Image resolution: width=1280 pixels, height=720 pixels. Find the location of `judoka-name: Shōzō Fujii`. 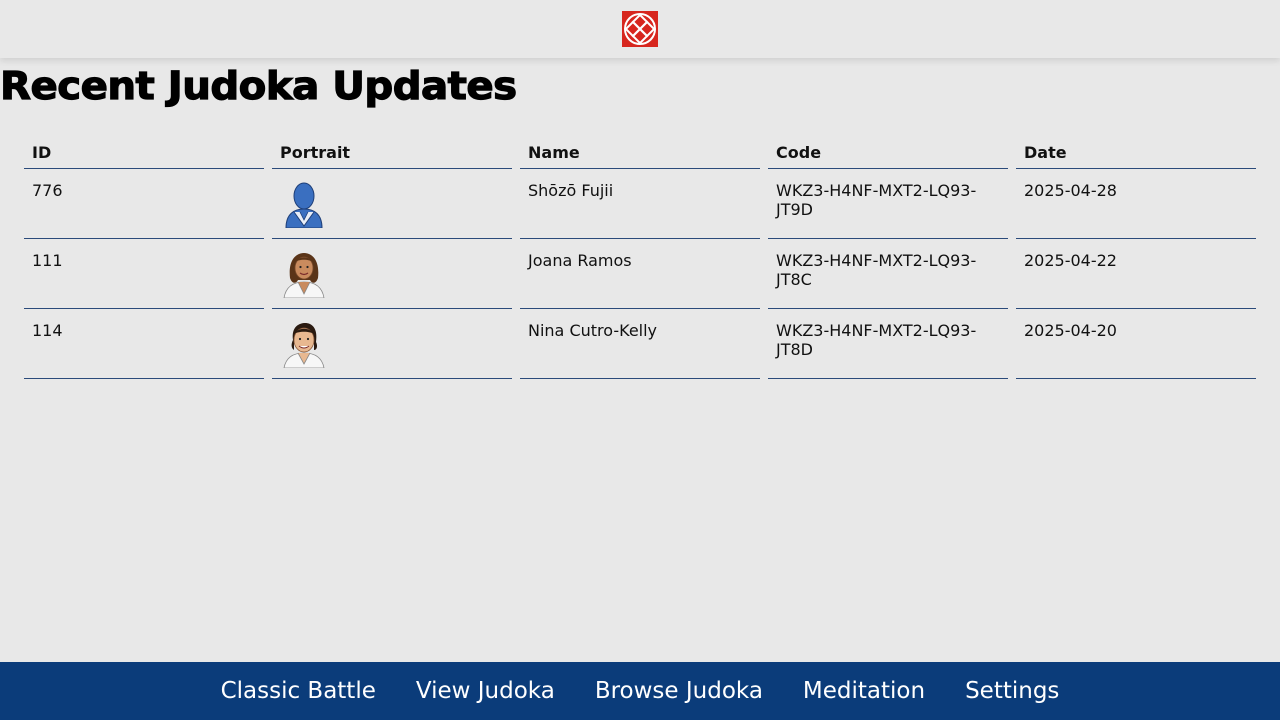

judoka-name: Shōzō Fujii is located at coordinates (640, 204).